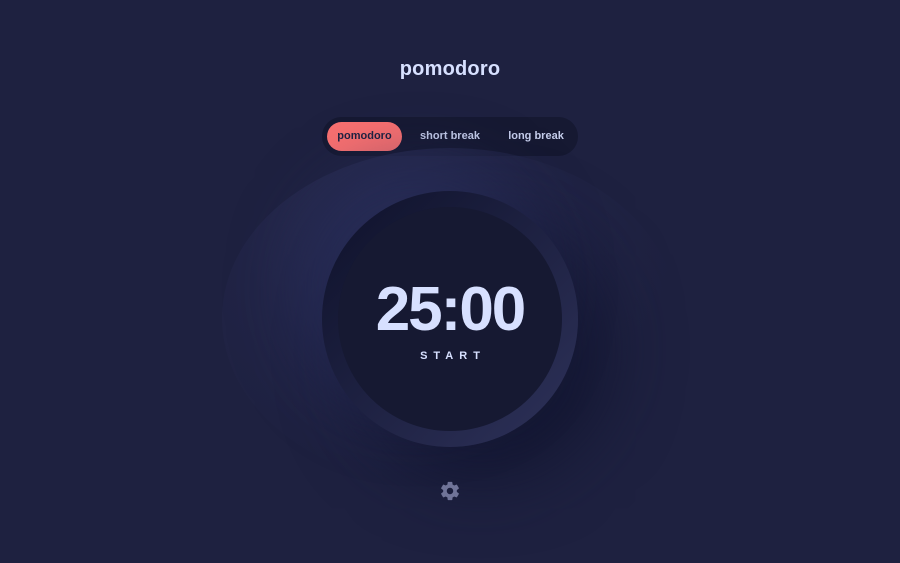  What do you see at coordinates (450, 69) in the screenshot?
I see `app-title: pomodoro` at bounding box center [450, 69].